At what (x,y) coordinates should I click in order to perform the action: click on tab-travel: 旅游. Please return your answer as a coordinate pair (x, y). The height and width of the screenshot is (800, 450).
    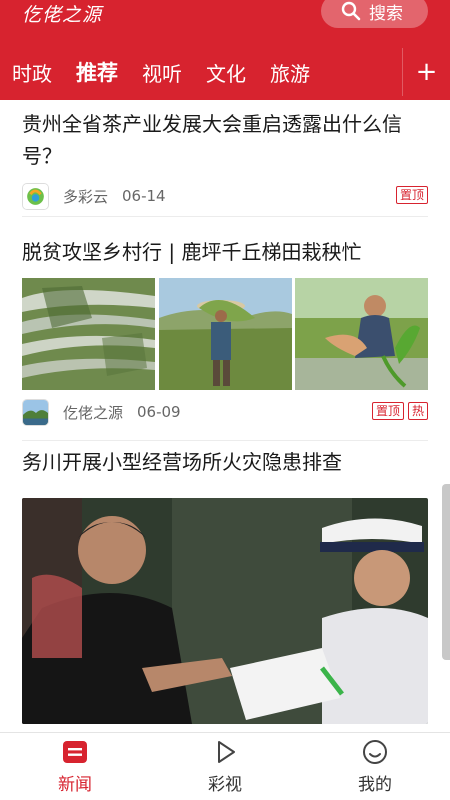
    Looking at the image, I should click on (290, 72).